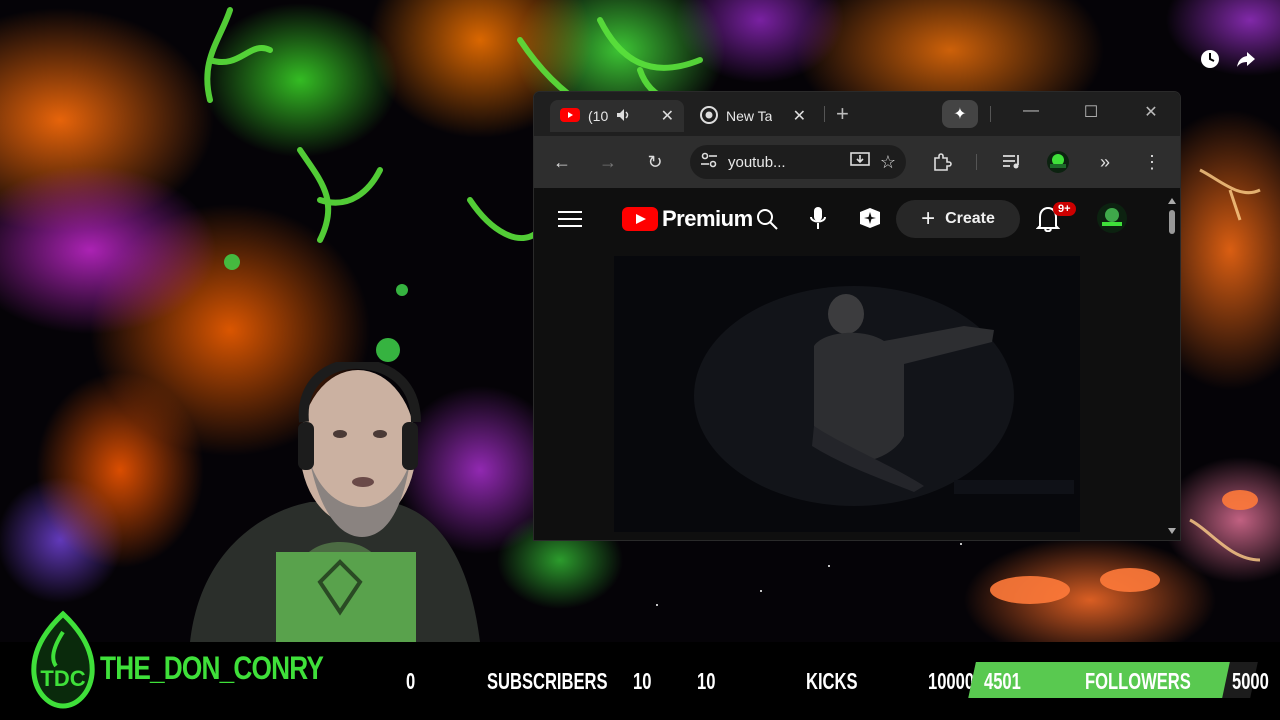 This screenshot has height=720, width=1280. Describe the element at coordinates (330, 500) in the screenshot. I see `webcam-feed` at that location.